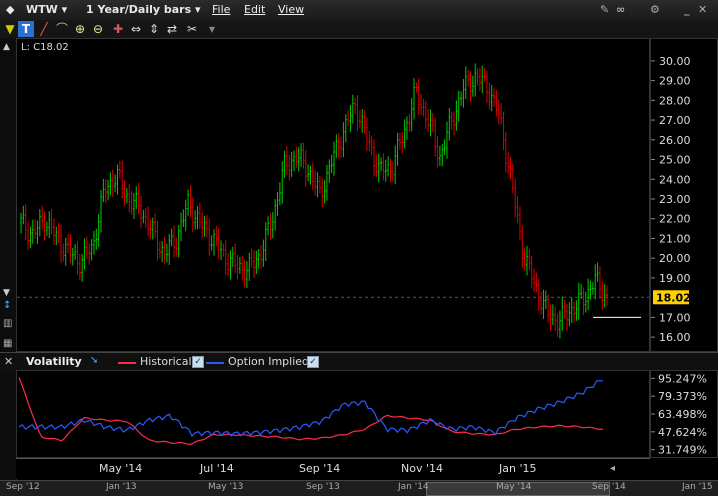 This screenshot has width=718, height=496. Describe the element at coordinates (8, 266) in the screenshot. I see `left-strip: ▲ ▼ ↕ ▥ ▦ ✕` at that location.